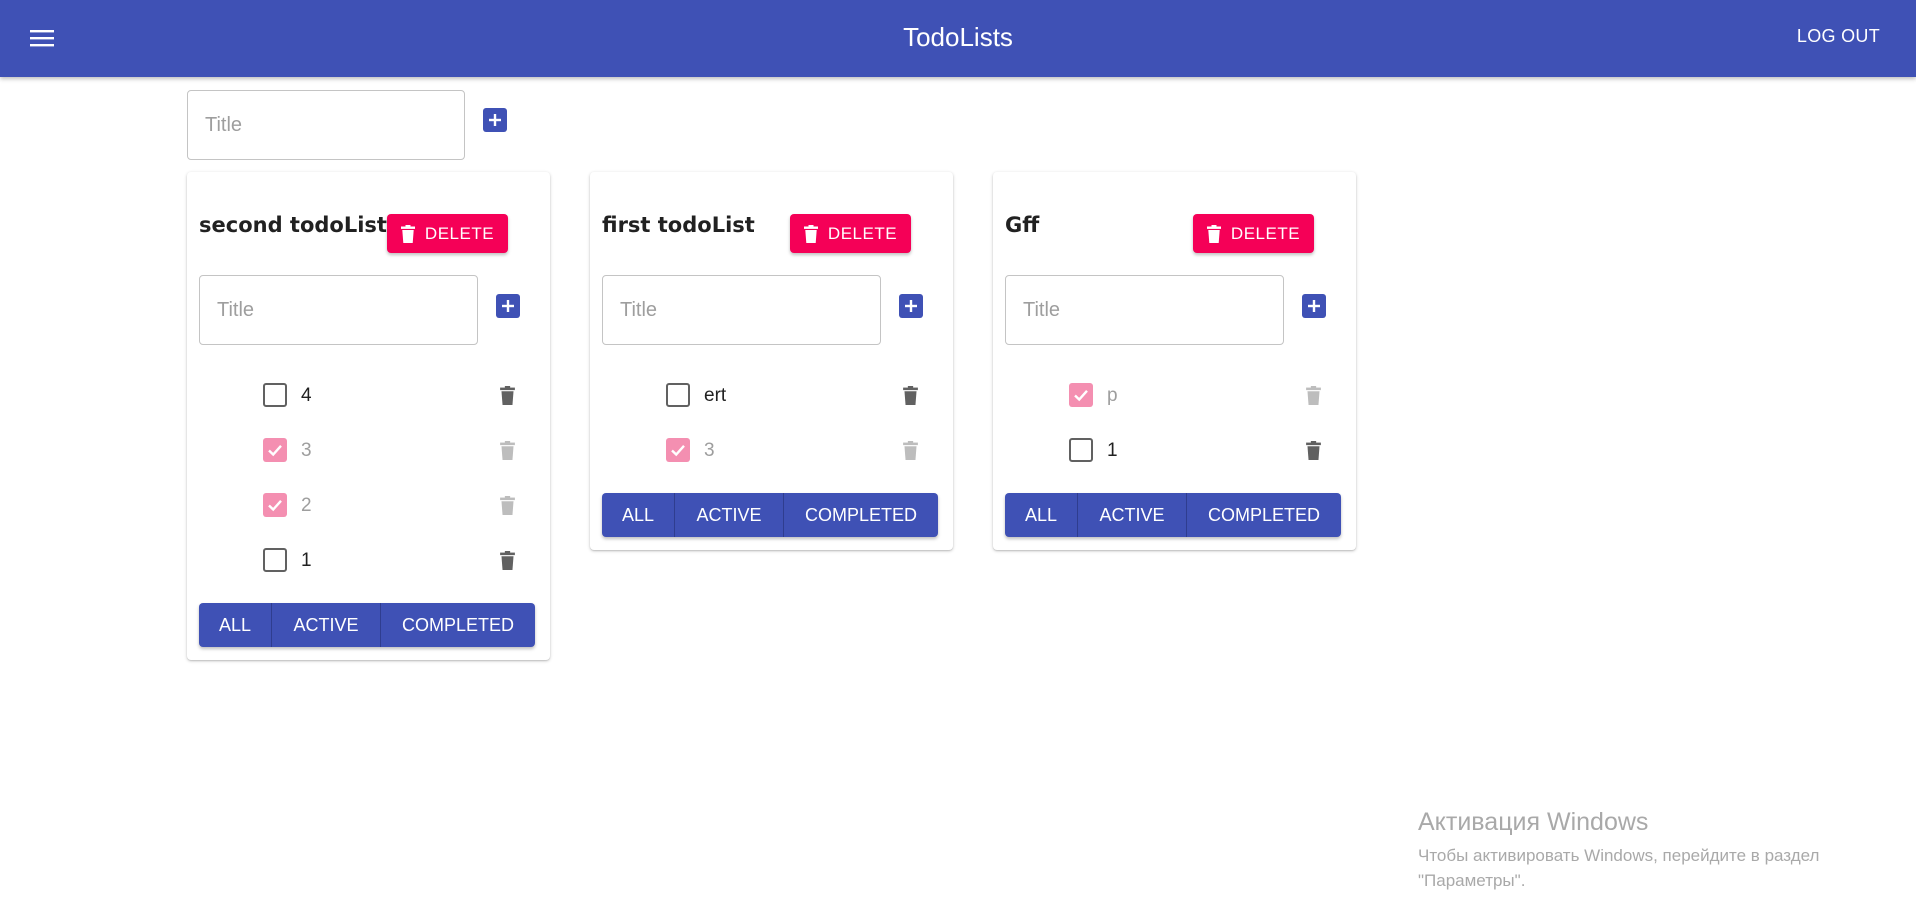 The height and width of the screenshot is (924, 1916). Describe the element at coordinates (306, 506) in the screenshot. I see `task-title: 2` at that location.